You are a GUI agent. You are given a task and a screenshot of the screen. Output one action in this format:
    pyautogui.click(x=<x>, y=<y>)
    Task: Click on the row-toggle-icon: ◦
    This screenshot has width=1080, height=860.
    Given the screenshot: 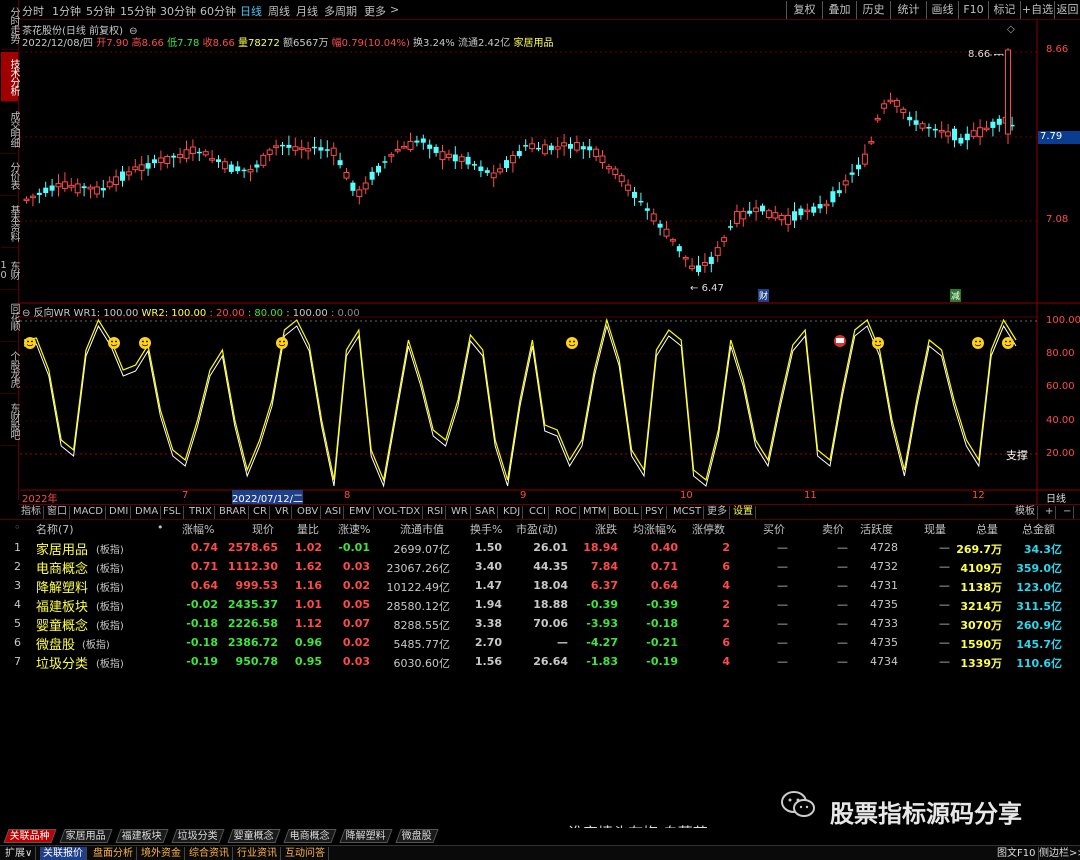 What is the action you would take?
    pyautogui.click(x=17, y=527)
    